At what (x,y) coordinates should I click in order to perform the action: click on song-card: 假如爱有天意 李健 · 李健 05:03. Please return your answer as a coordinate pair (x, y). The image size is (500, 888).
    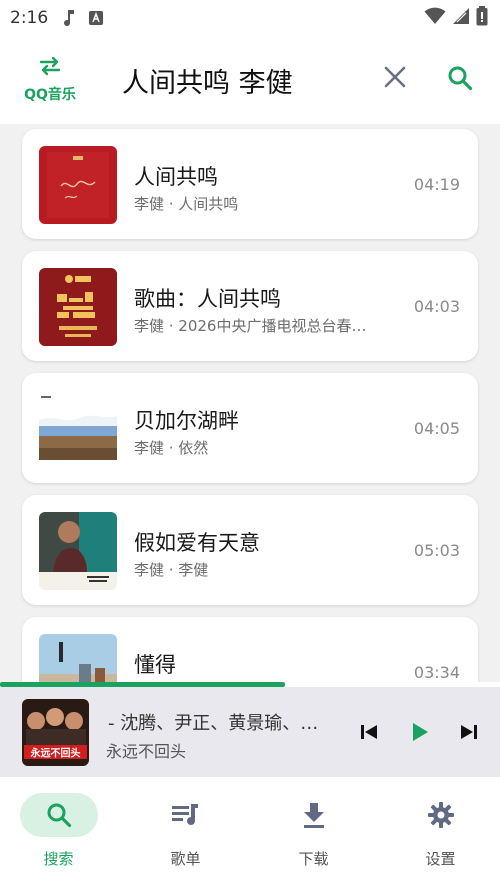
    Looking at the image, I should click on (250, 550).